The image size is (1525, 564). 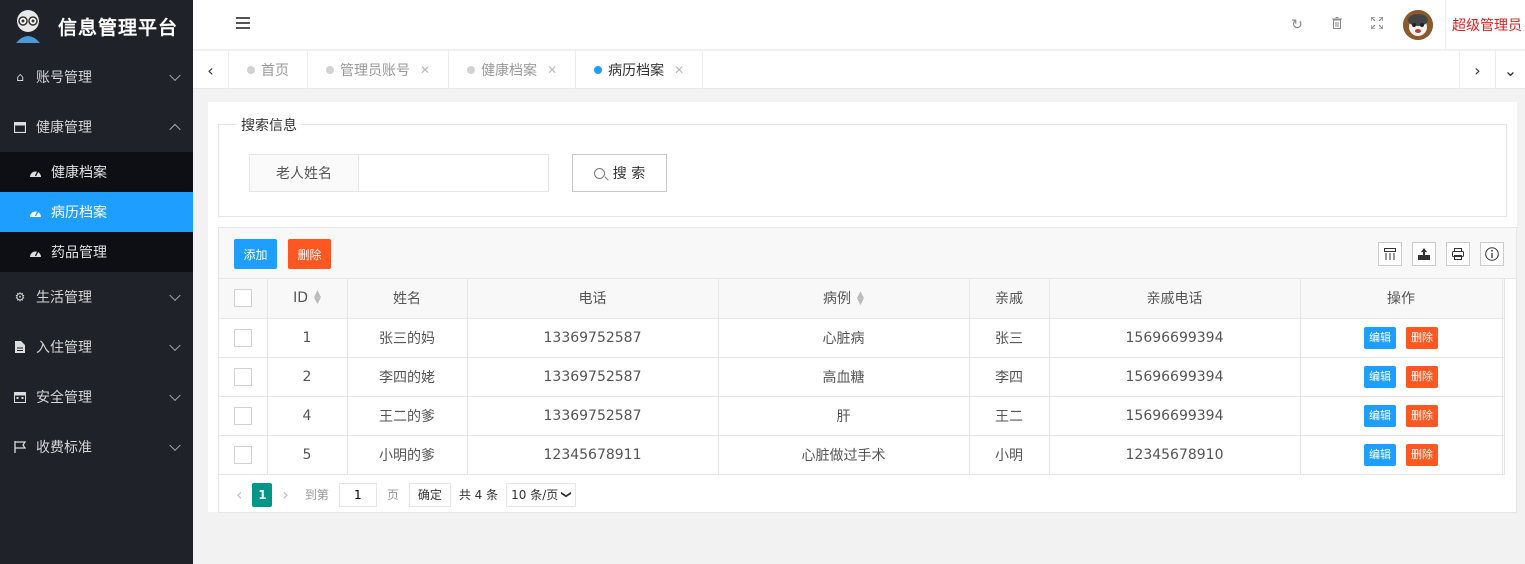 What do you see at coordinates (1390, 254) in the screenshot?
I see `columns-filter-icon` at bounding box center [1390, 254].